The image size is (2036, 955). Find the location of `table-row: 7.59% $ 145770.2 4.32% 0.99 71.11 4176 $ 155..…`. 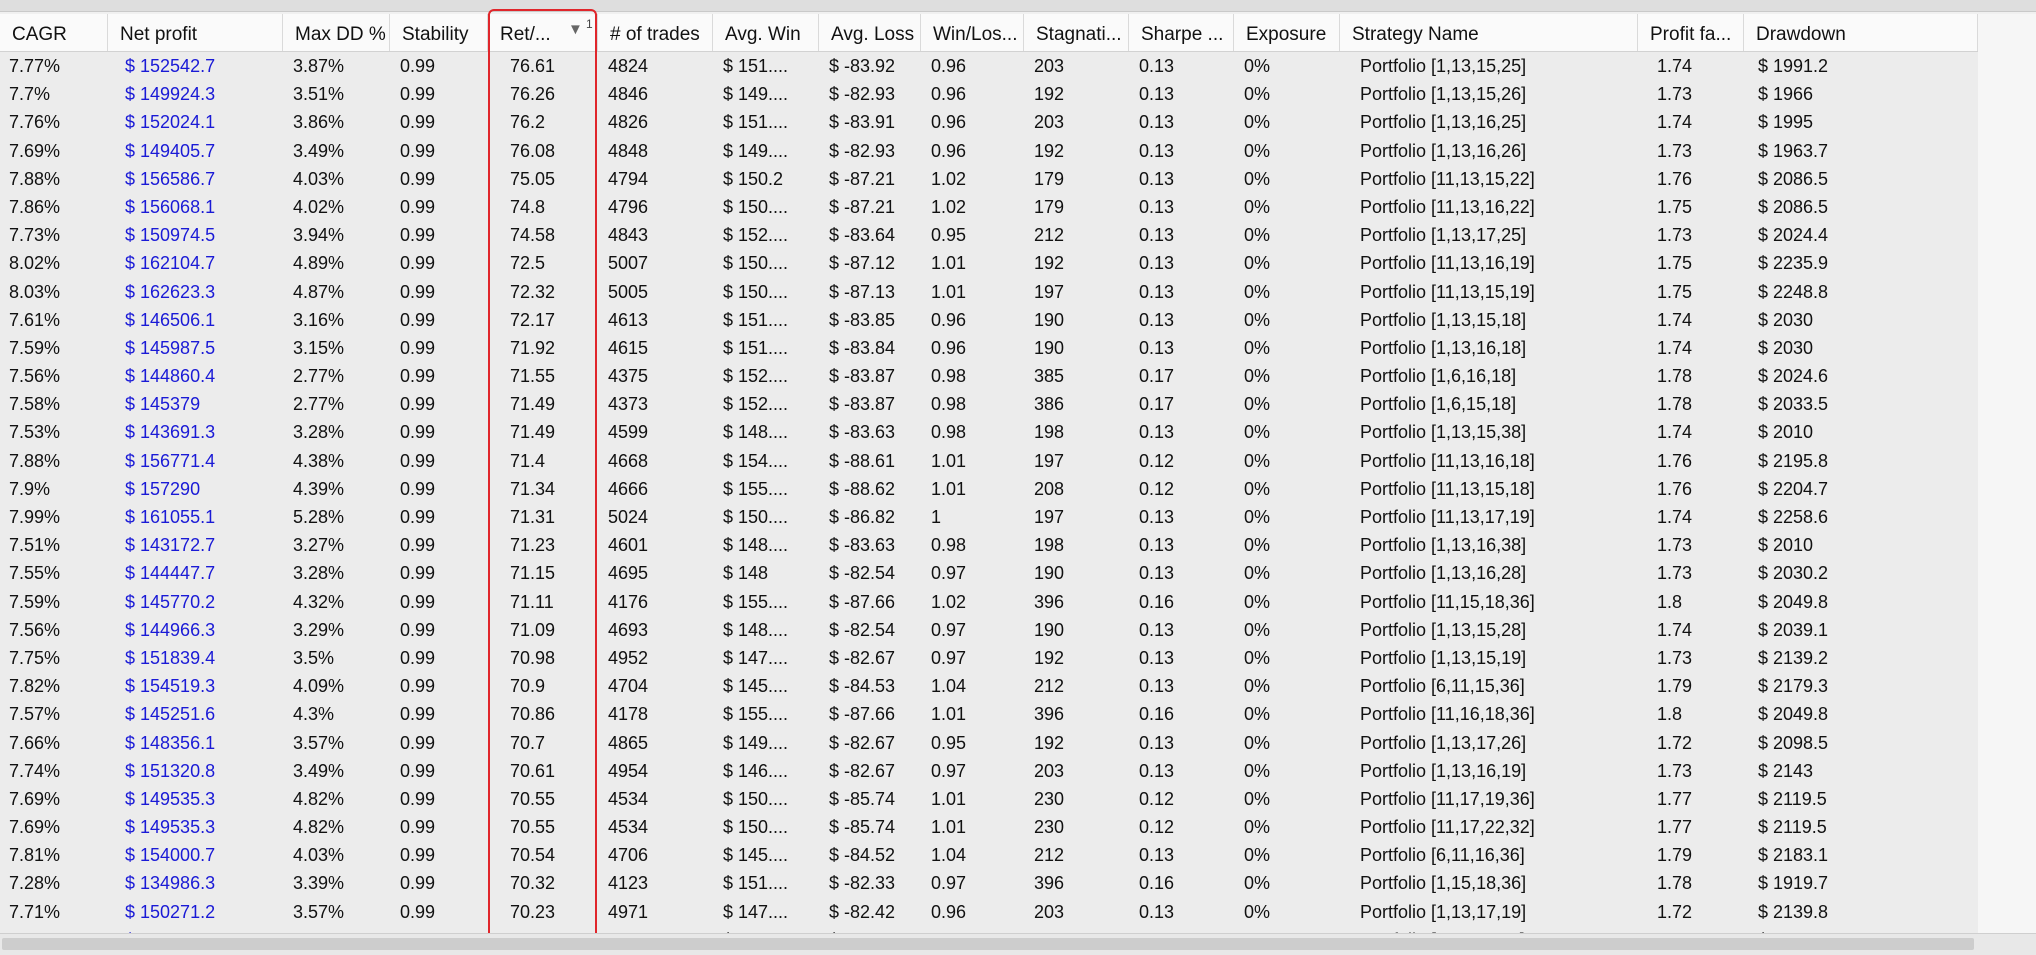

table-row: 7.59% $ 145770.2 4.32% 0.99 71.11 4176 $ 155..… is located at coordinates (989, 601).